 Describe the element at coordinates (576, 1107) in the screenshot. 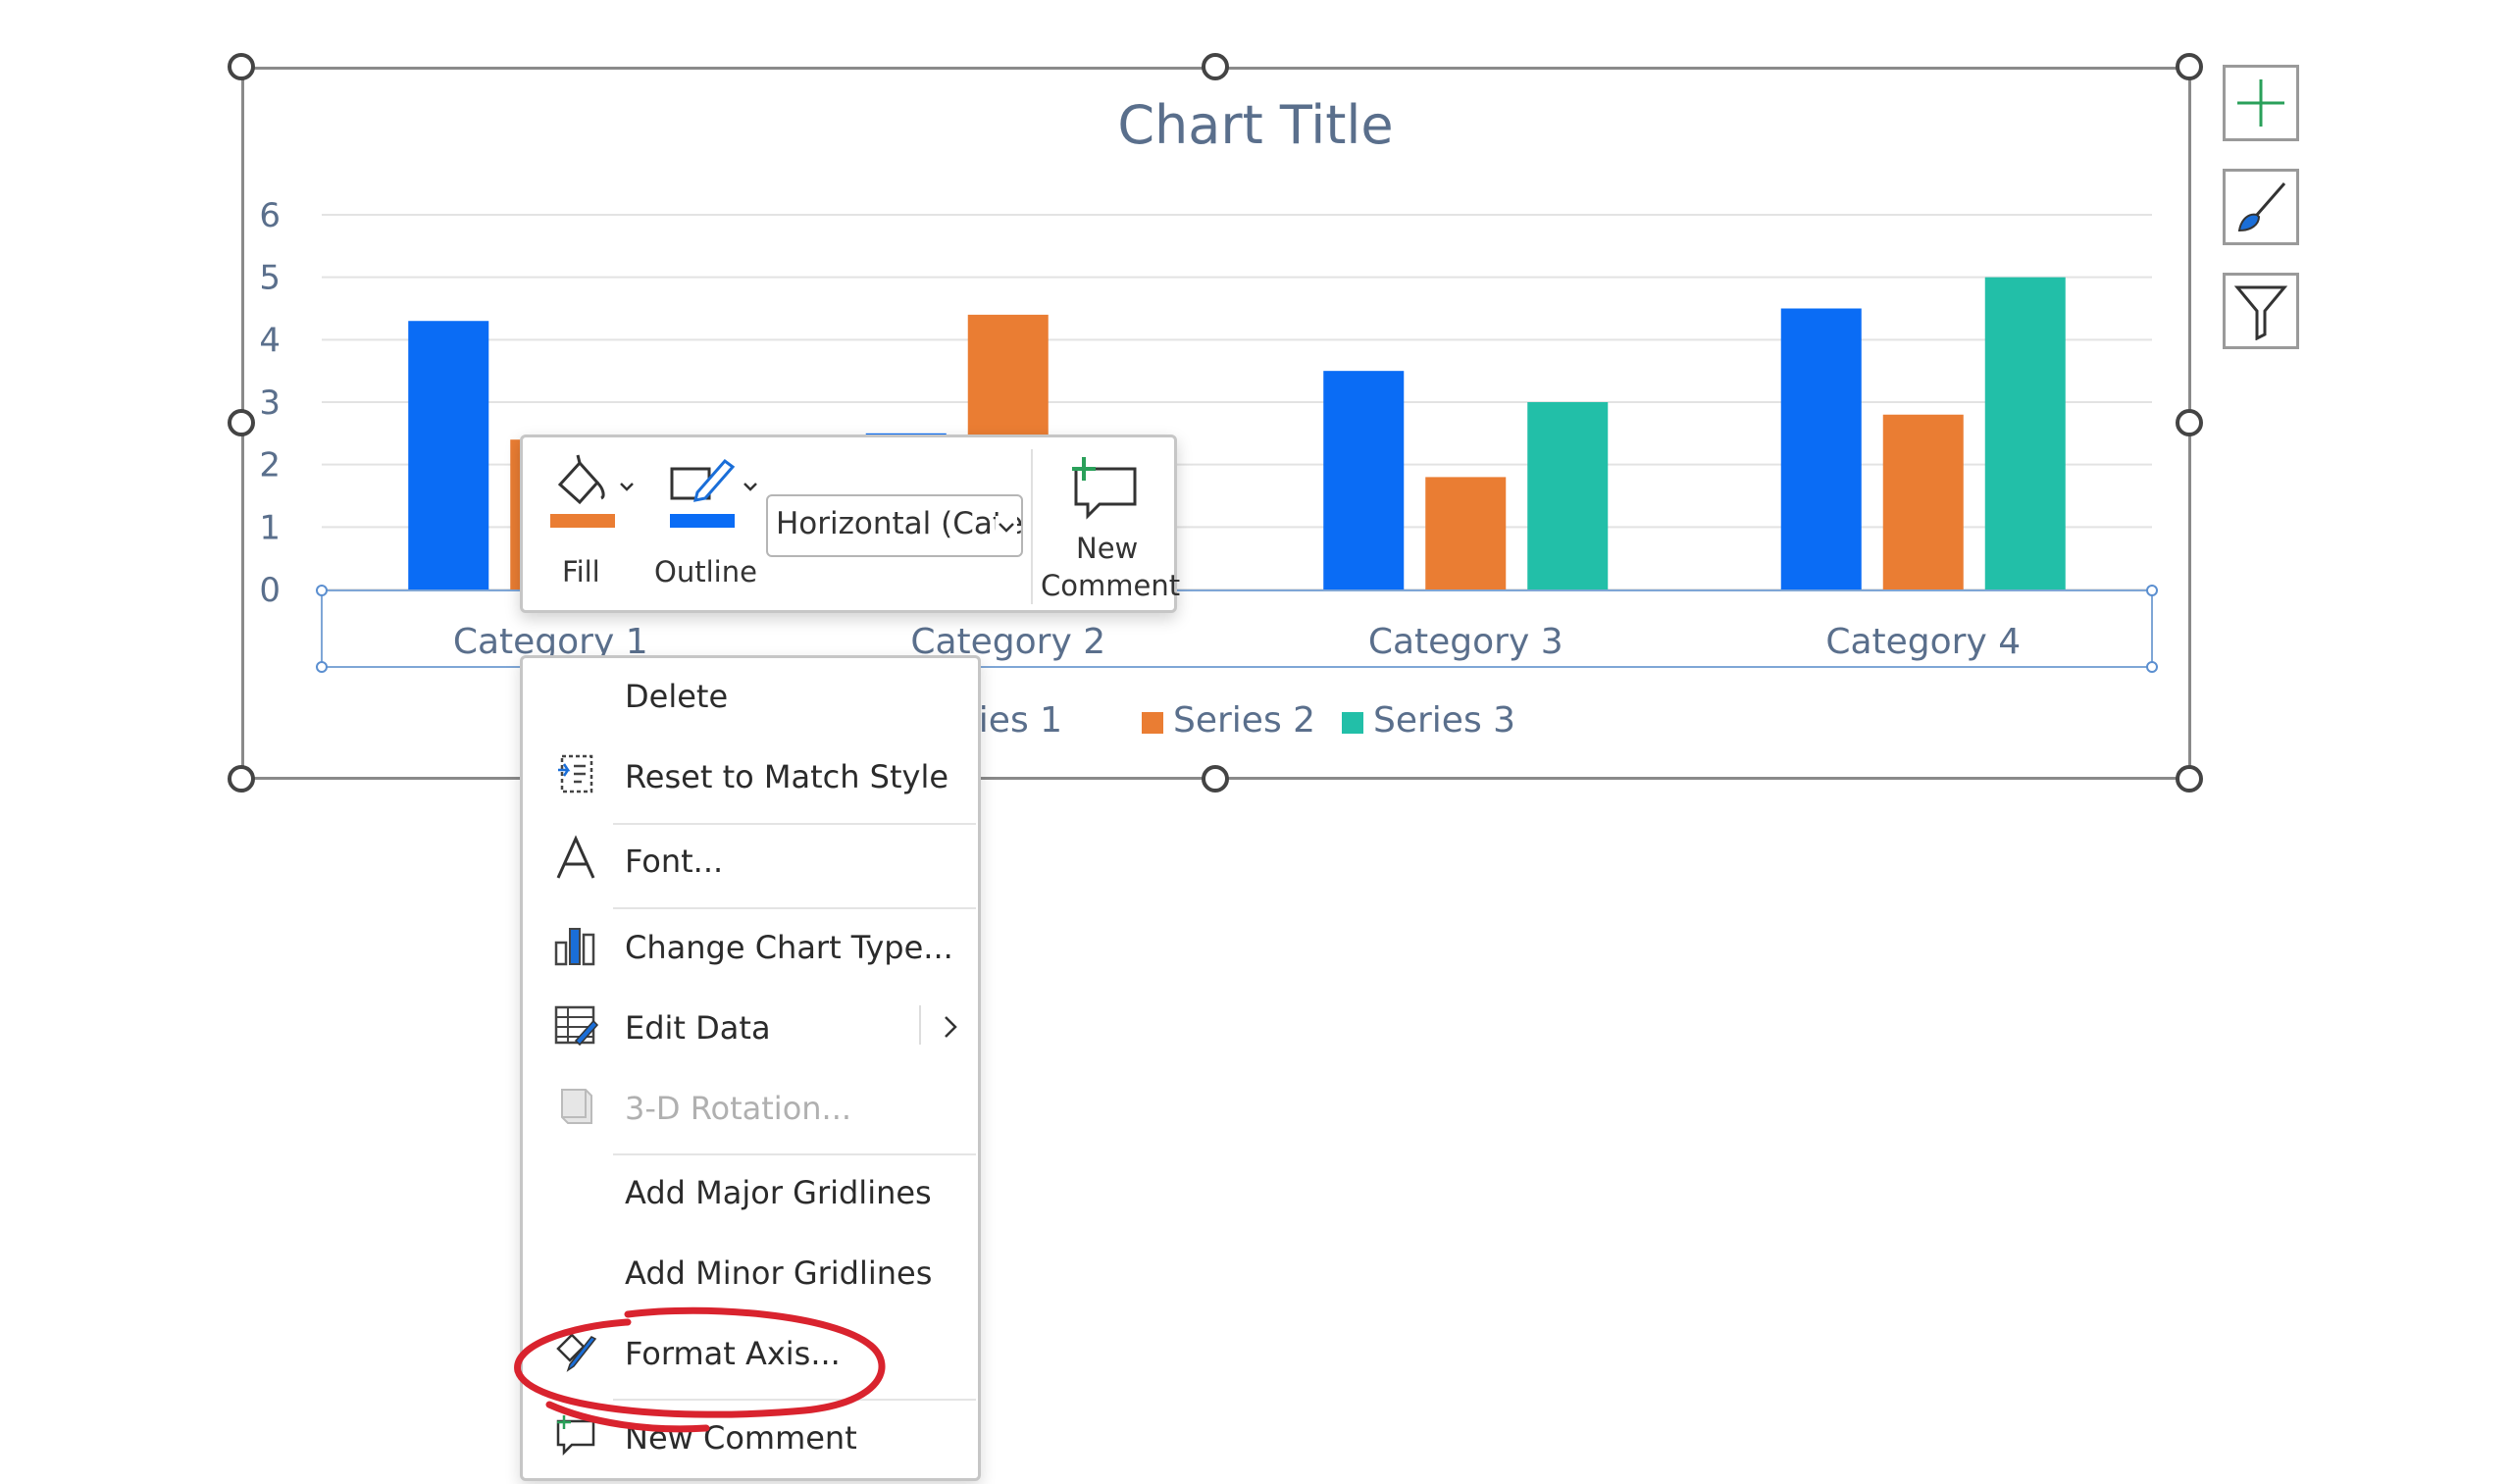

I see `rotation-icon` at that location.